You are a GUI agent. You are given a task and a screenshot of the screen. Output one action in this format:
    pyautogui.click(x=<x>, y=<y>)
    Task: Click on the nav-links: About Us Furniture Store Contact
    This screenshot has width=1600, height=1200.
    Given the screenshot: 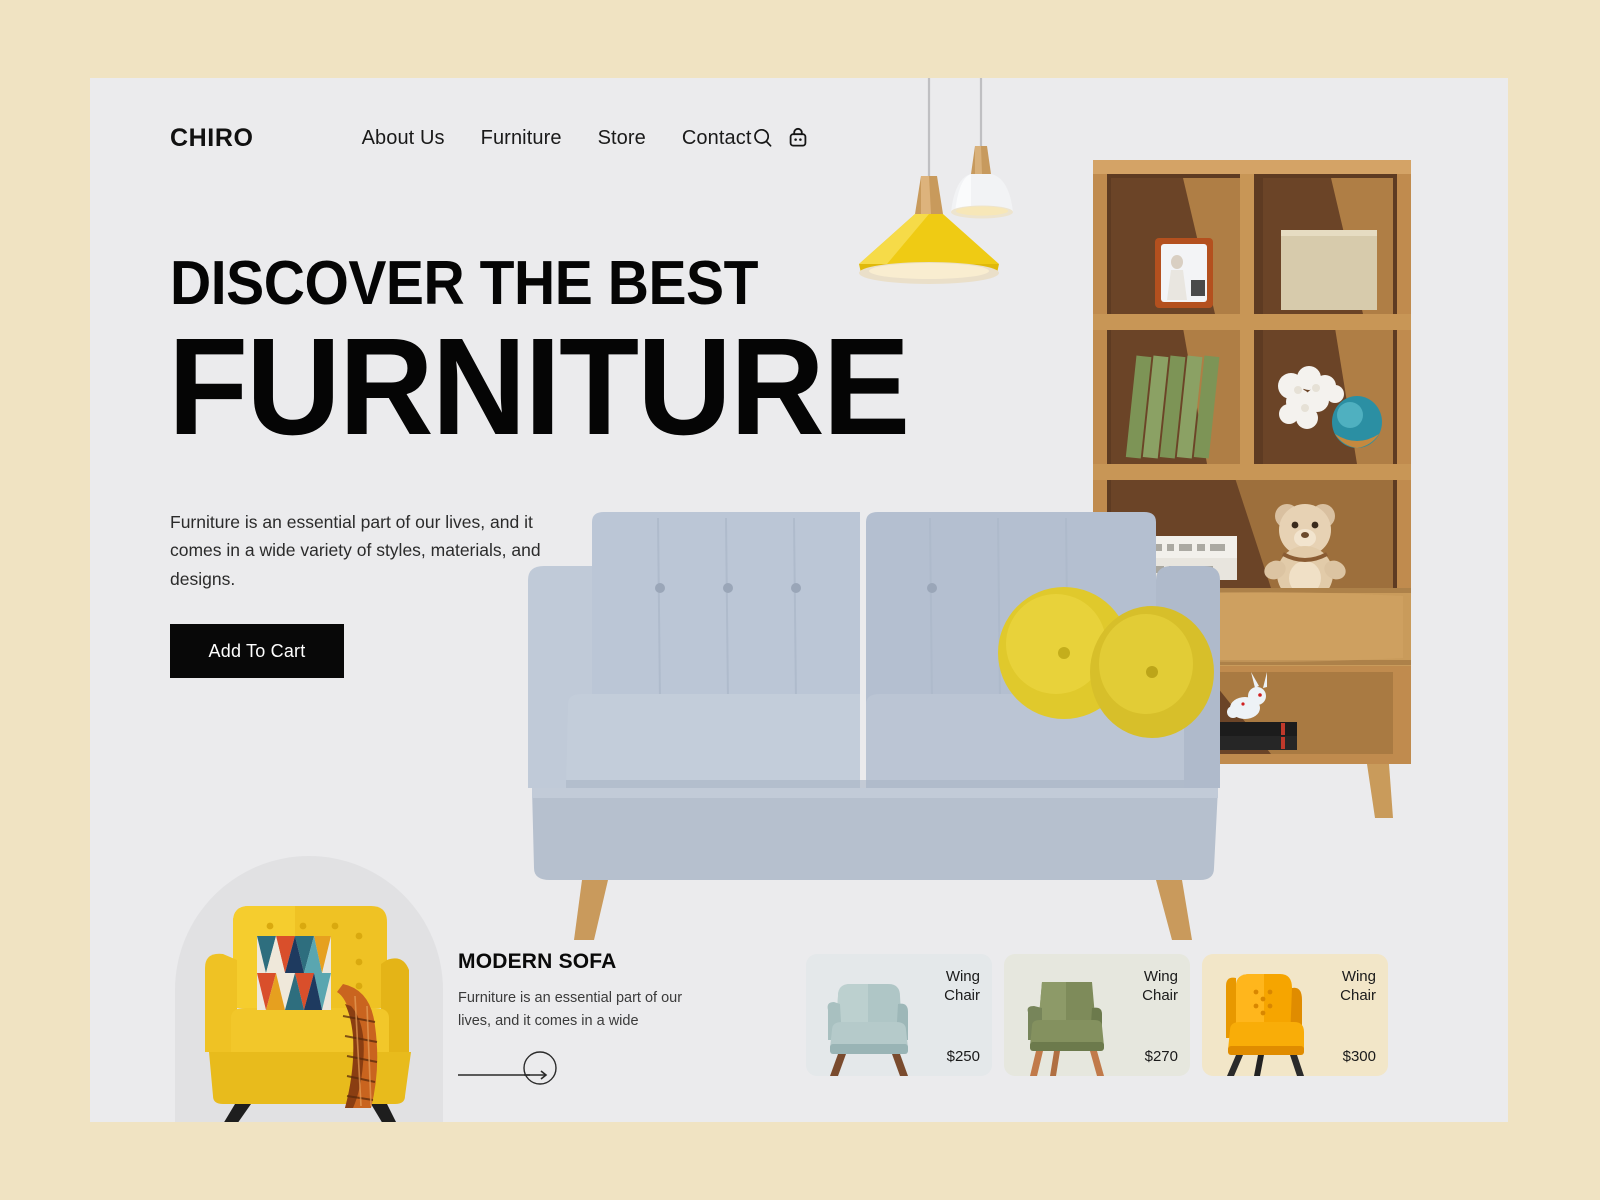 What is the action you would take?
    pyautogui.click(x=557, y=138)
    